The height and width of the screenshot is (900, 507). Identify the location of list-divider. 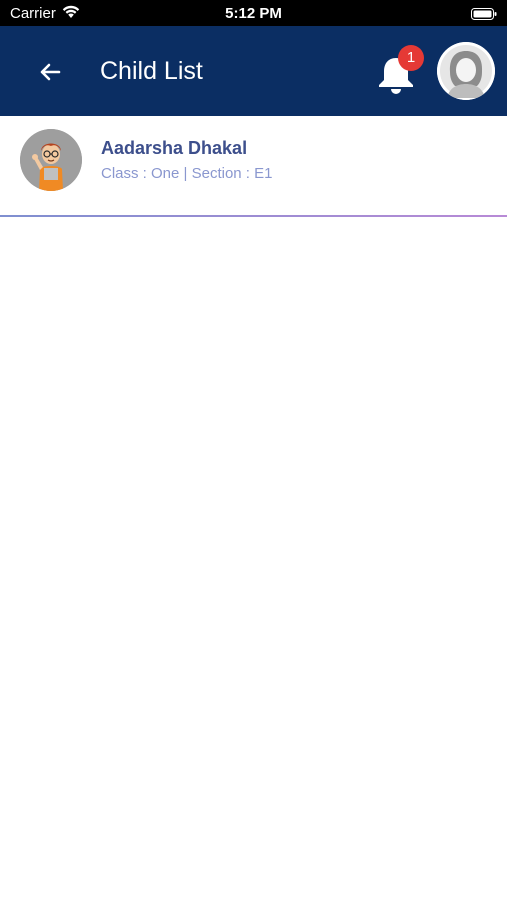
(253, 216).